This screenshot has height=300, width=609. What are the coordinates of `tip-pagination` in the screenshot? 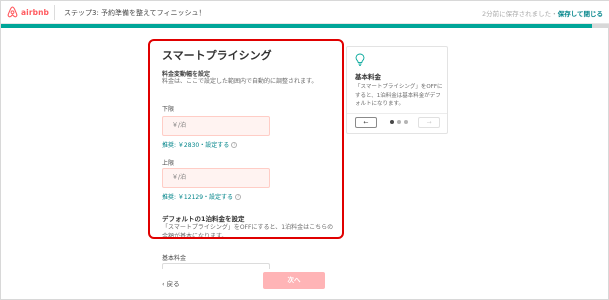 It's located at (399, 122).